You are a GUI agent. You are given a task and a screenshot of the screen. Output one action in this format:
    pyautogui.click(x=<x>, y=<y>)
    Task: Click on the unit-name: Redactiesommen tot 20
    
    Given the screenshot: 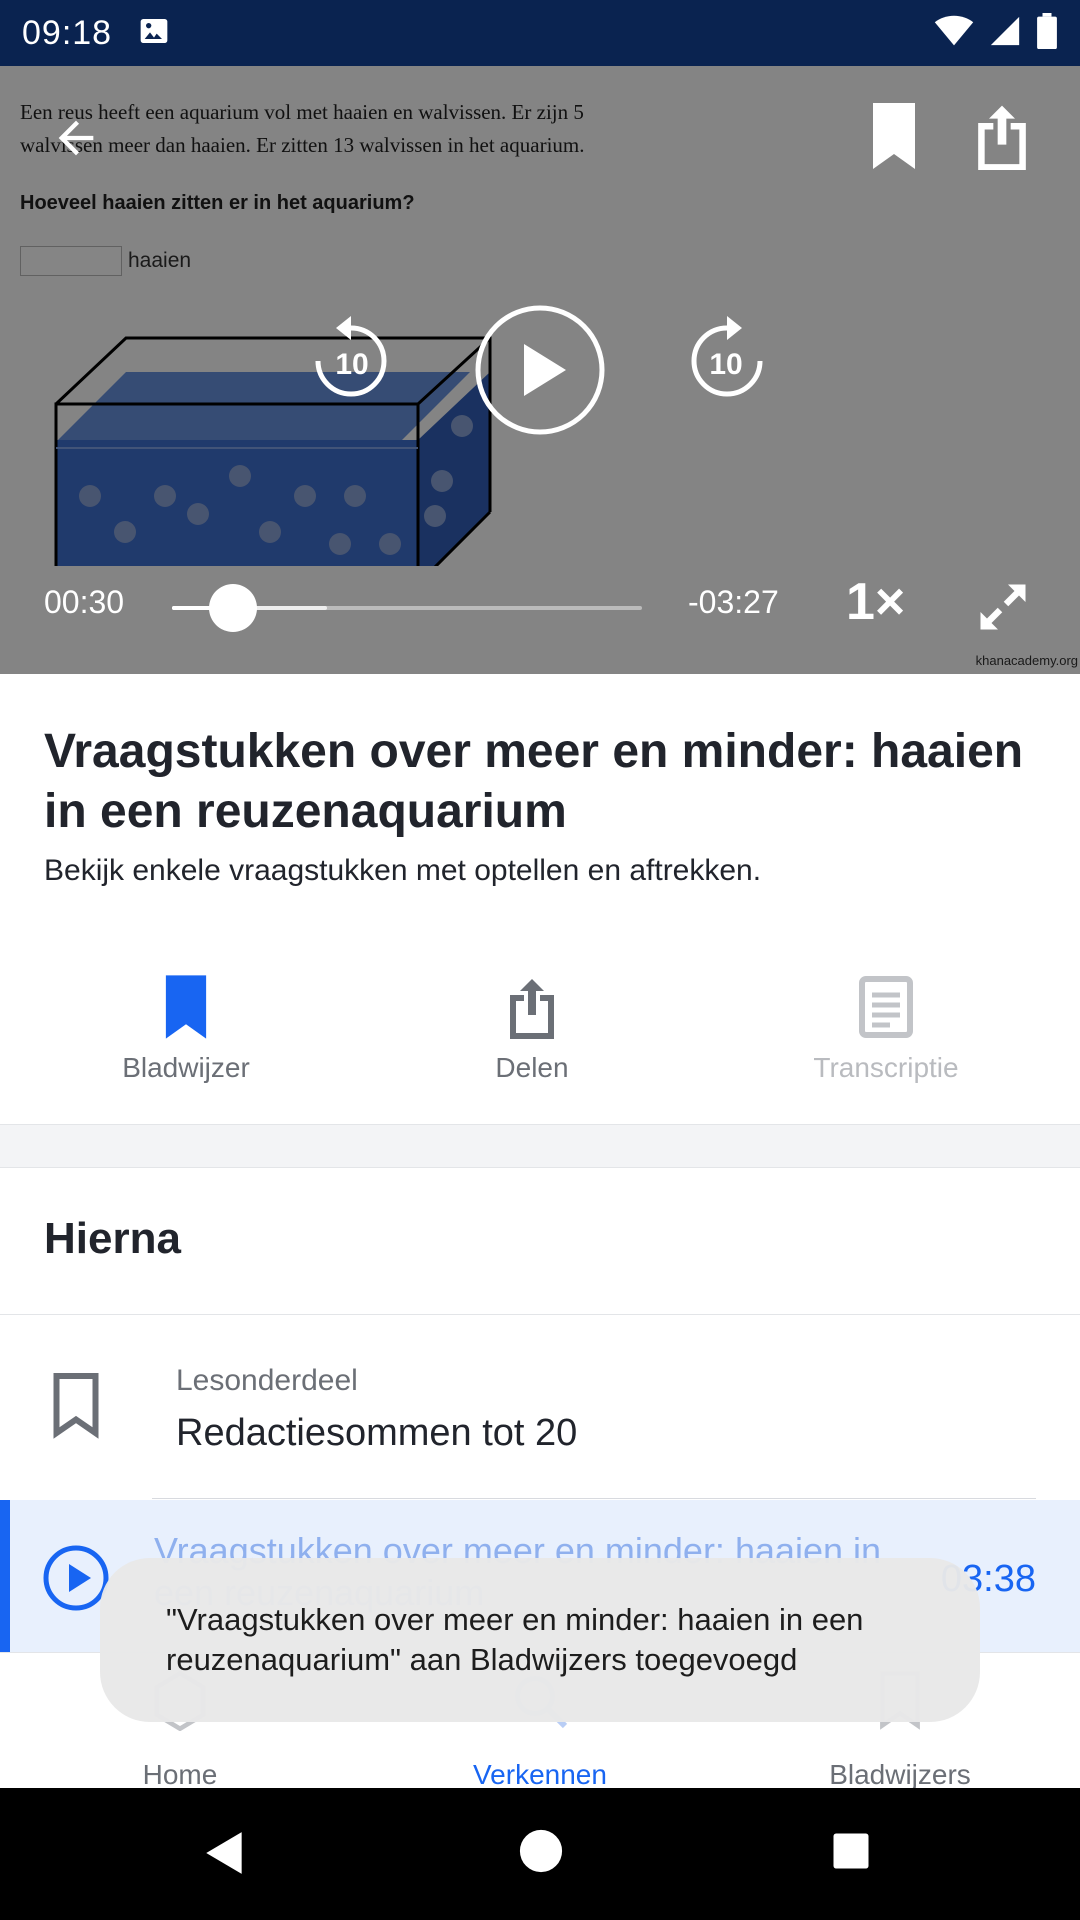 What is the action you would take?
    pyautogui.click(x=377, y=1433)
    